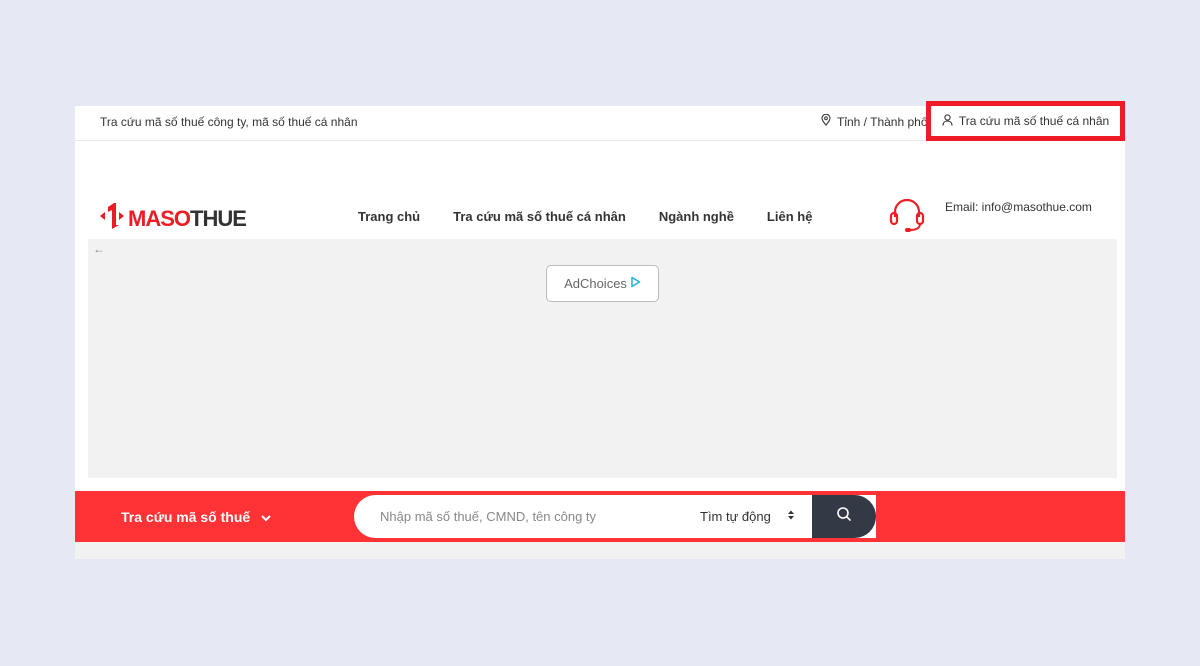 The height and width of the screenshot is (666, 1200). I want to click on location-selector: Tỉnh / Thành phố, so click(874, 121).